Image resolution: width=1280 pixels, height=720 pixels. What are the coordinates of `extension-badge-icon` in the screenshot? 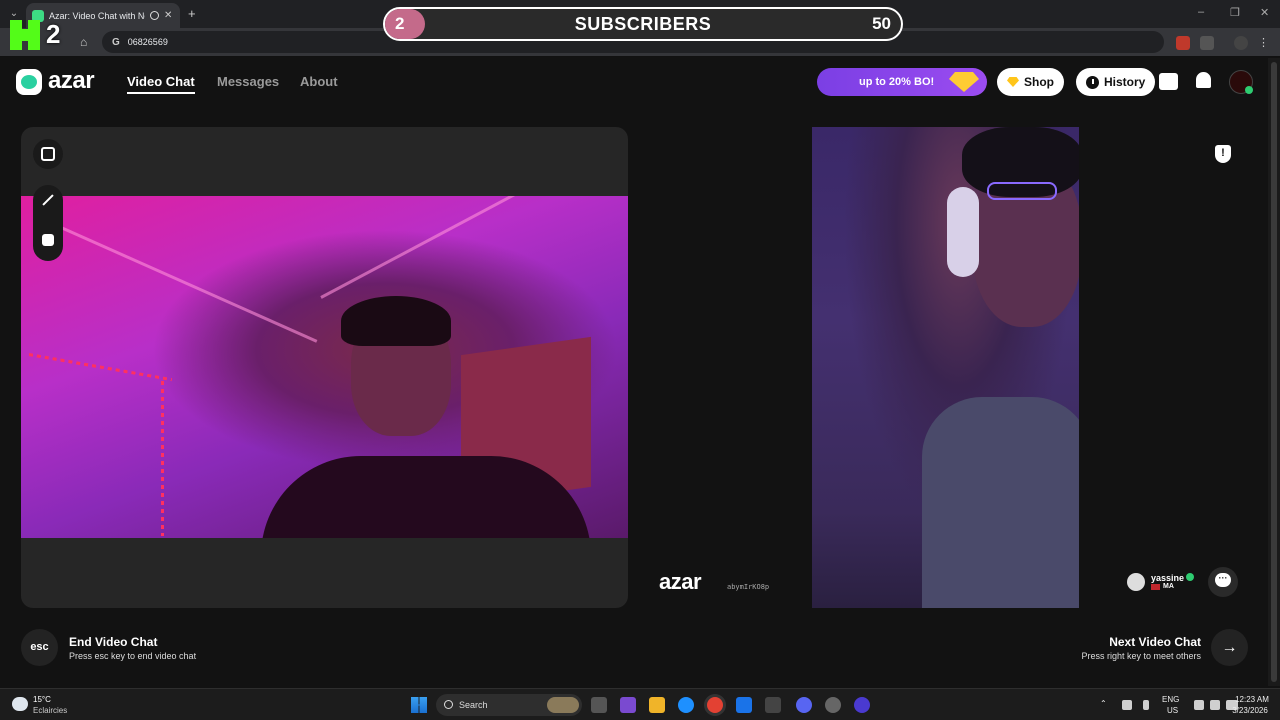 It's located at (1183, 43).